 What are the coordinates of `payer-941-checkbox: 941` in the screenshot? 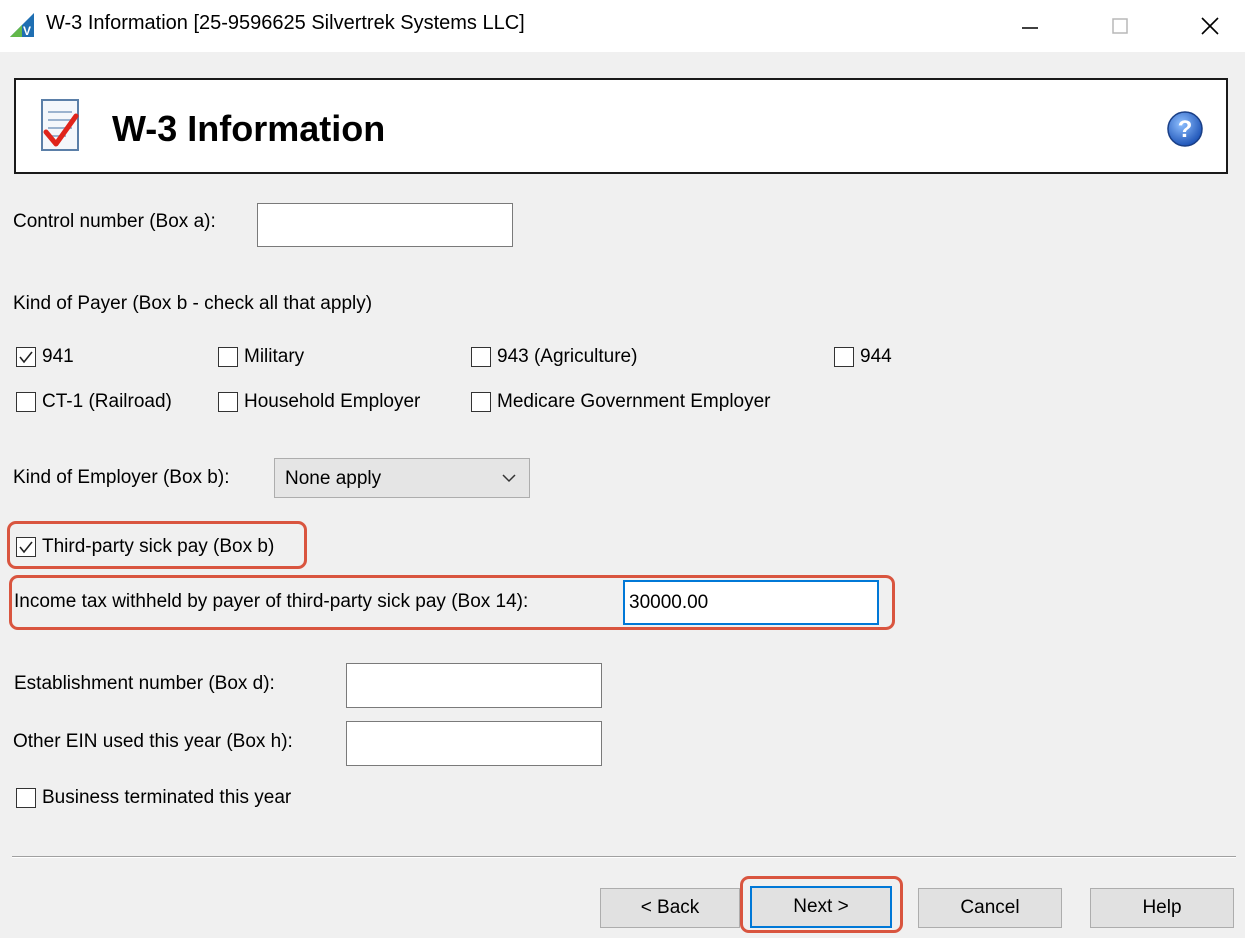 It's located at (45, 357).